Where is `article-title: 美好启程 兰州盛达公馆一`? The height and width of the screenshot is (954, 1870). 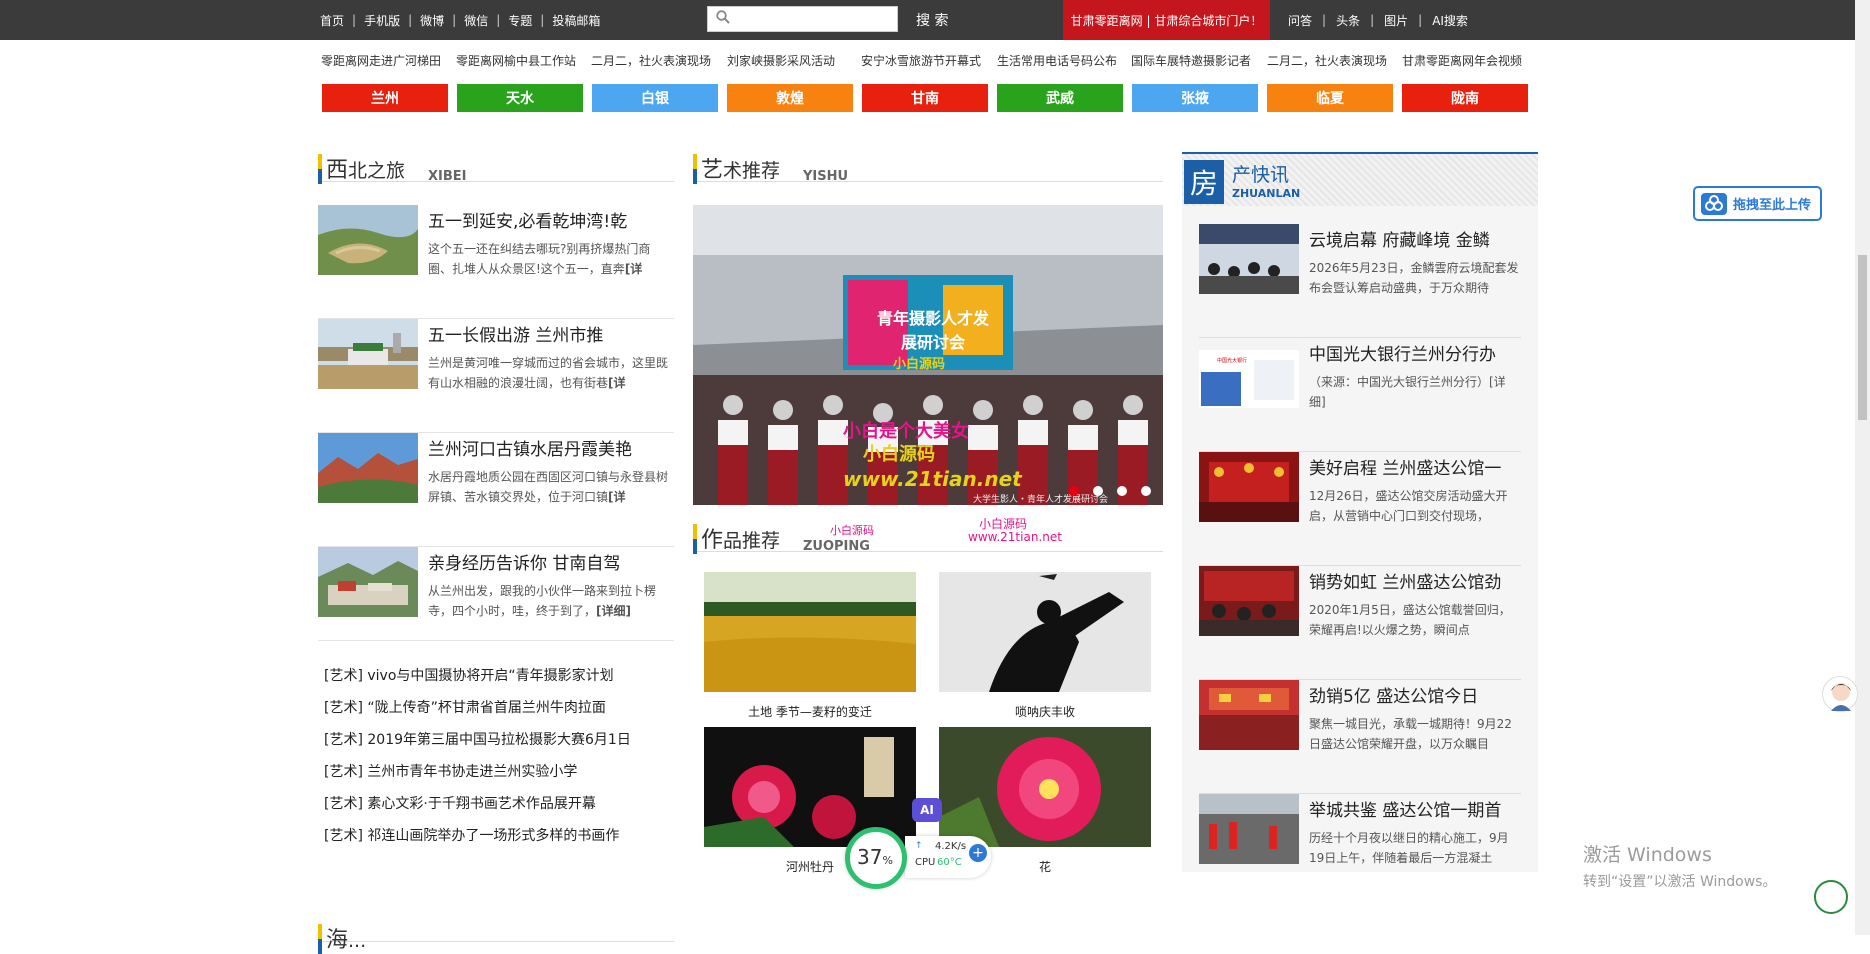
article-title: 美好启程 兰州盛达公馆一 is located at coordinates (1415, 466).